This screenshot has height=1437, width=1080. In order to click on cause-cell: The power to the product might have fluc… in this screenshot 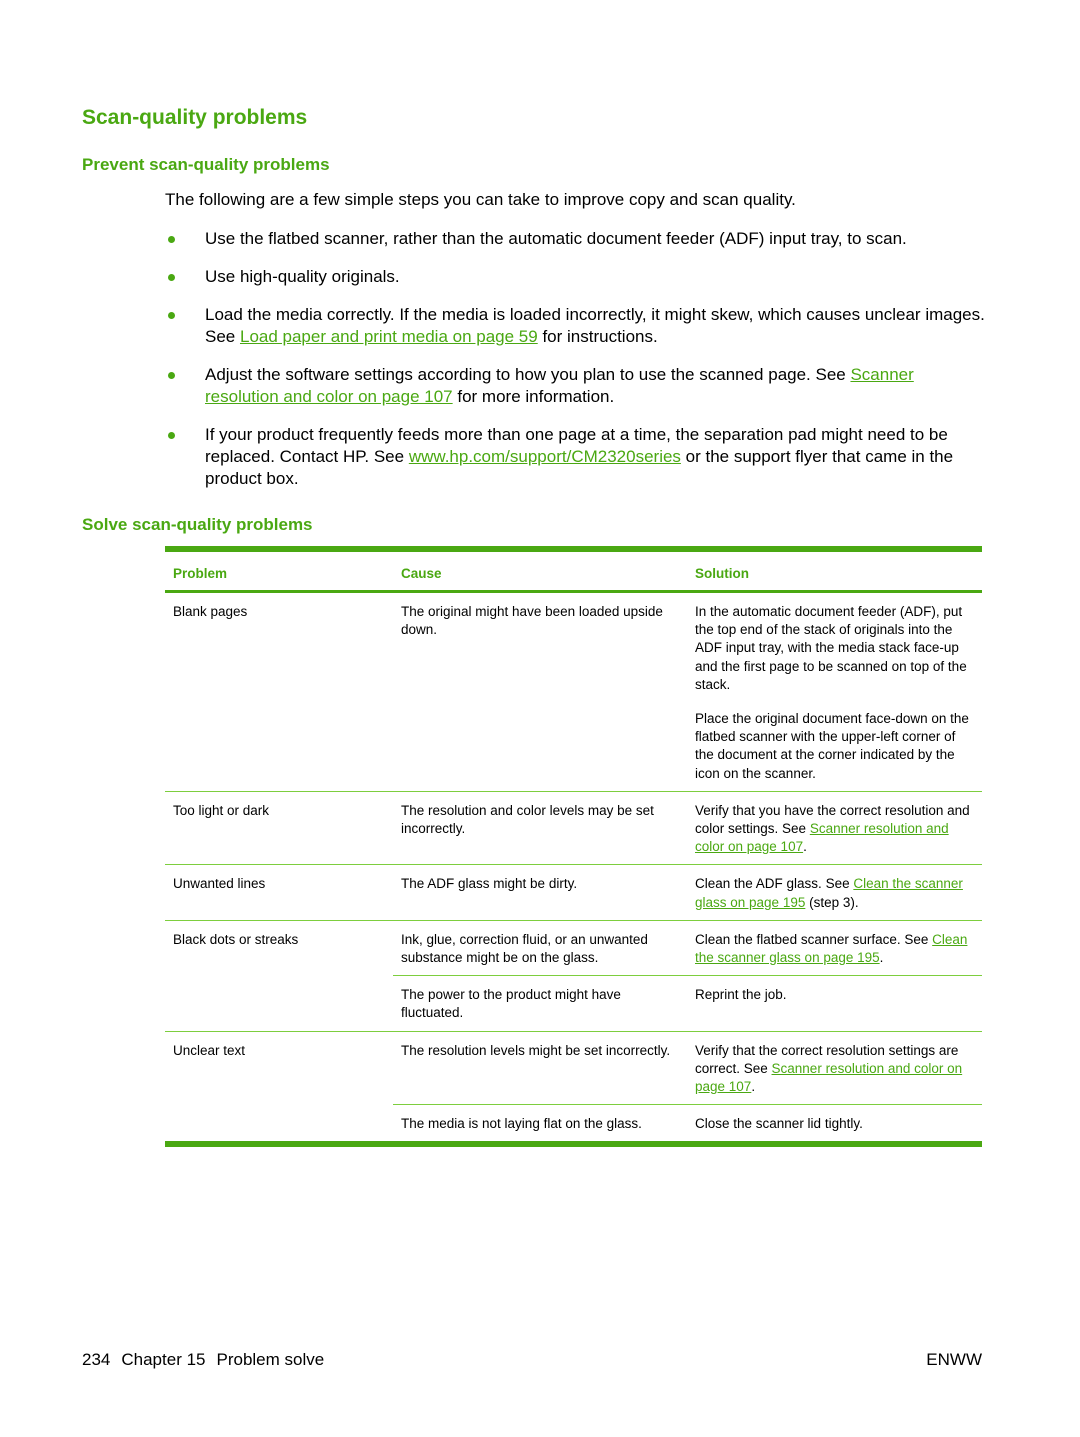, I will do `click(540, 1003)`.